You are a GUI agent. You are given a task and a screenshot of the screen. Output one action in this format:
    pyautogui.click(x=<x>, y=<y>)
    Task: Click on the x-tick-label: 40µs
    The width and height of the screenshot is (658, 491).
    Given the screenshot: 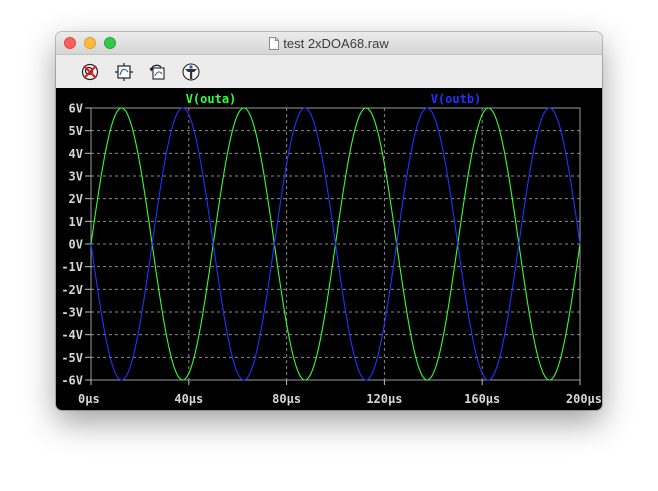 What is the action you would take?
    pyautogui.click(x=188, y=399)
    